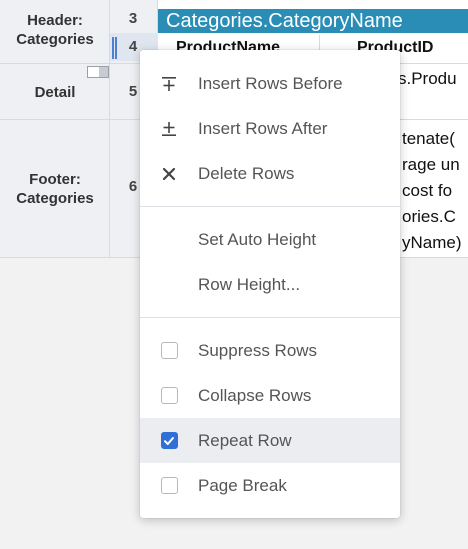  I want to click on menu-item-label: Suppress Rows, so click(258, 350).